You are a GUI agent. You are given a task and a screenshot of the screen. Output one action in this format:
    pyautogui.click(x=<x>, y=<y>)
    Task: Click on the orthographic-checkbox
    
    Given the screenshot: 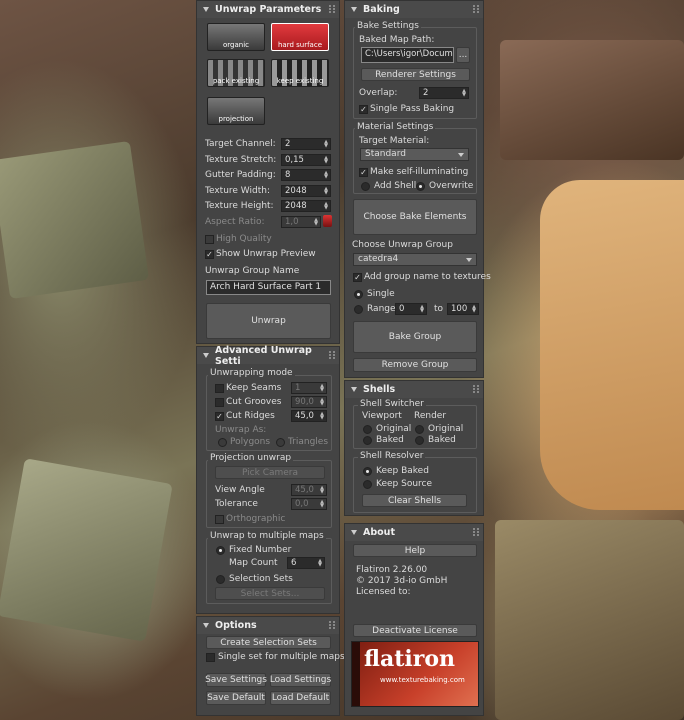 What is the action you would take?
    pyautogui.click(x=219, y=519)
    